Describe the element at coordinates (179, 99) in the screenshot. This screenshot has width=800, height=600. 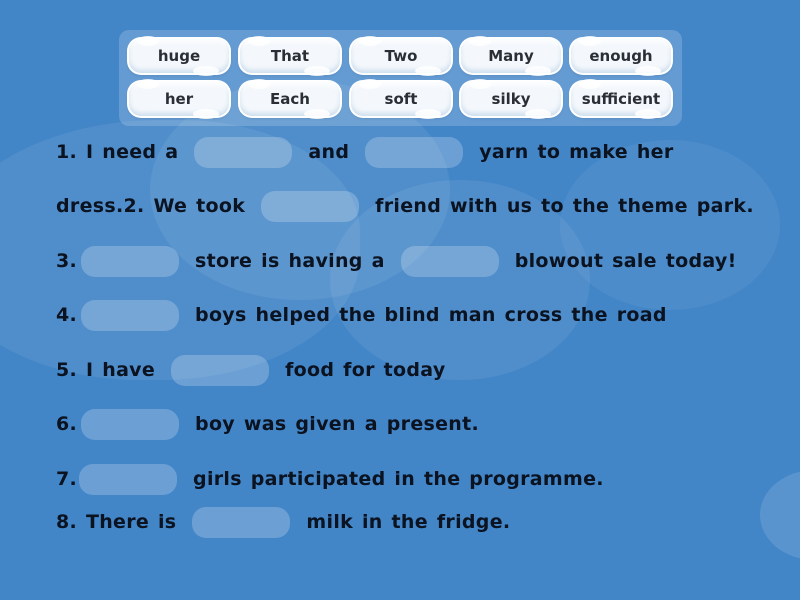
I see `word-tile: her` at that location.